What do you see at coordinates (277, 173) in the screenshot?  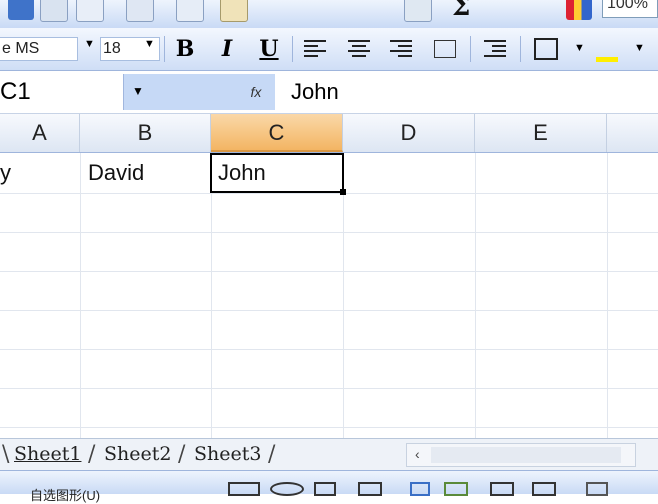 I see `active-cell-border` at bounding box center [277, 173].